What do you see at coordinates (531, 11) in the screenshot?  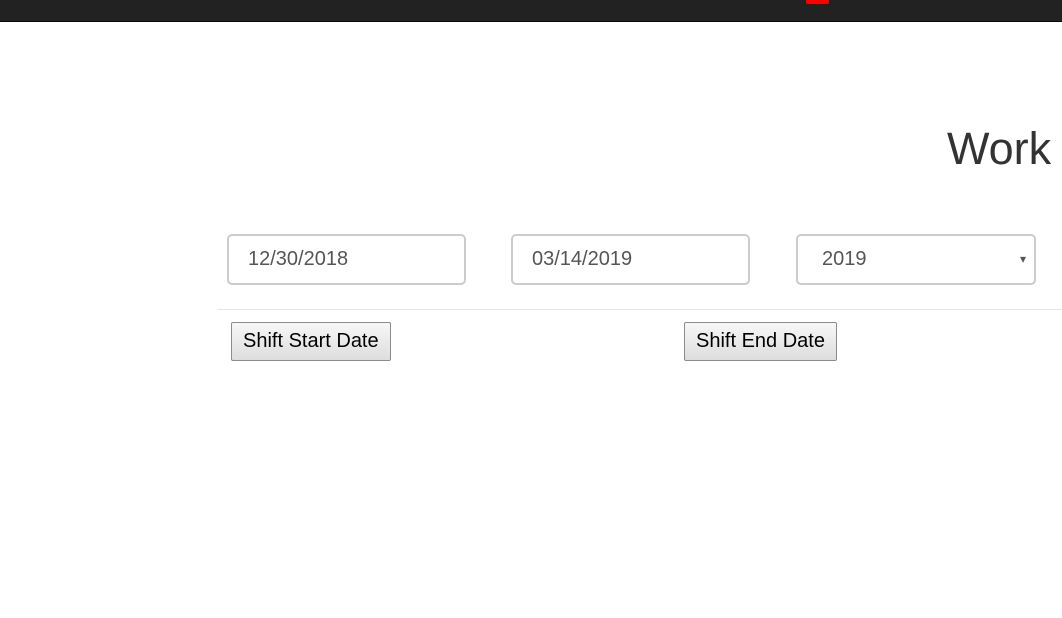 I see `top-navbar` at bounding box center [531, 11].